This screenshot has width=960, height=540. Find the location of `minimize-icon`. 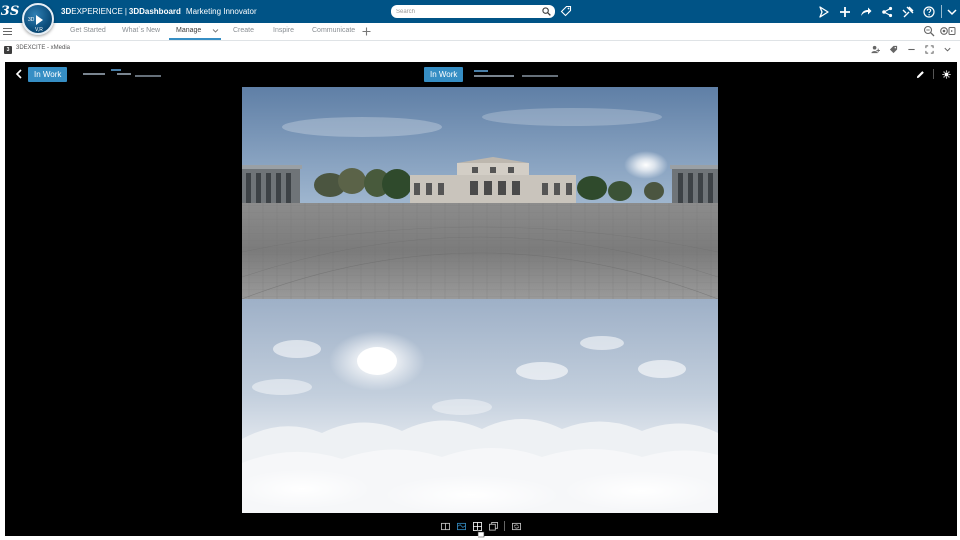

minimize-icon is located at coordinates (911, 49).